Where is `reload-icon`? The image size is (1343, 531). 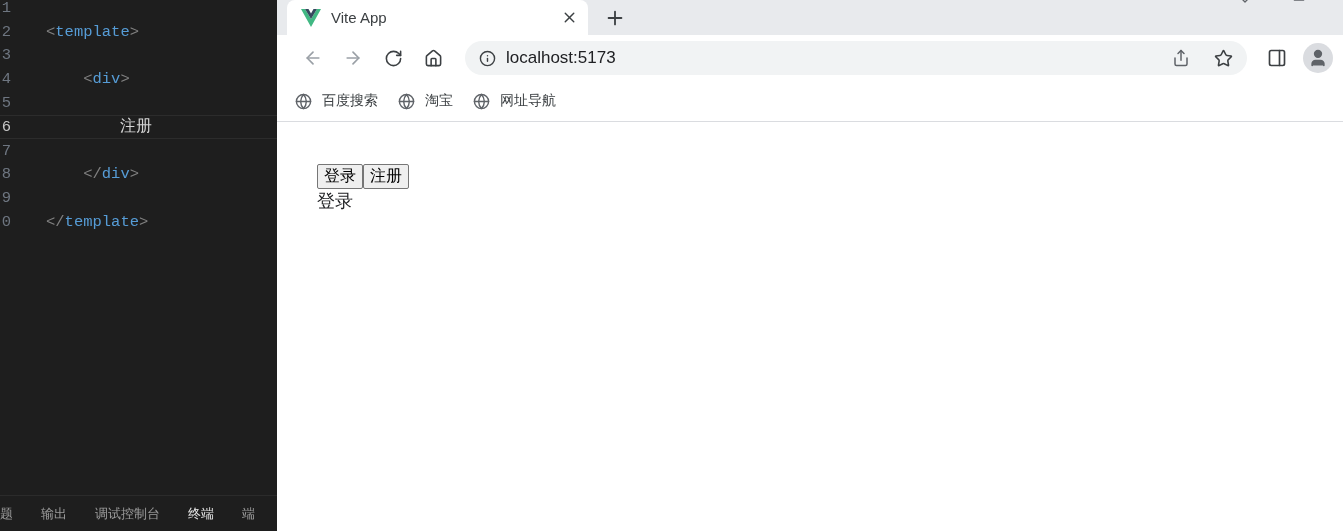
reload-icon is located at coordinates (393, 58).